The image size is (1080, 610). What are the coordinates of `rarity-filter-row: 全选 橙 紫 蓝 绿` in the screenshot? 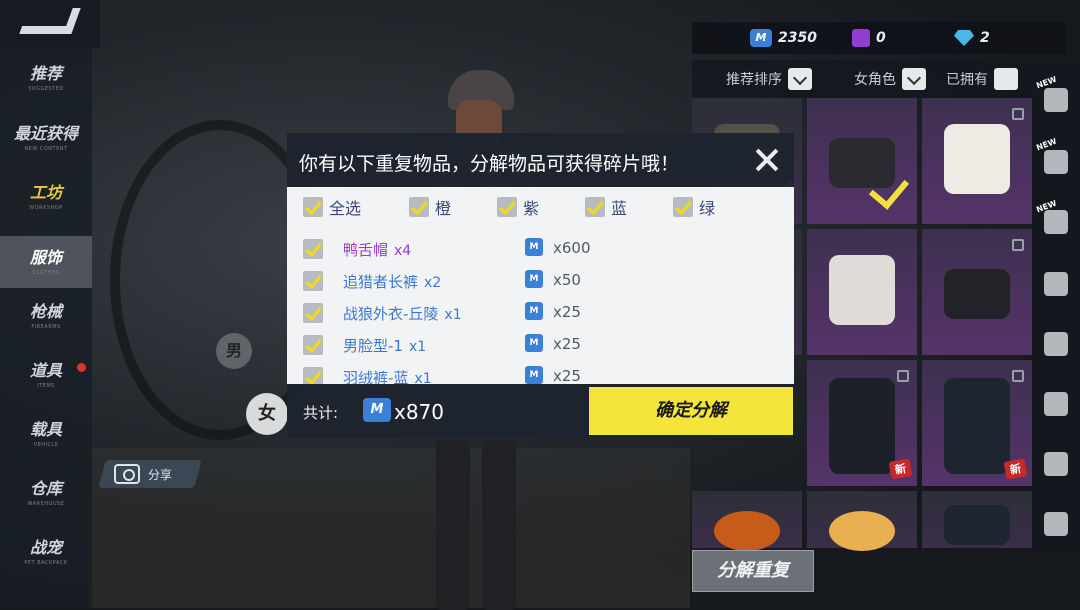 It's located at (540, 209).